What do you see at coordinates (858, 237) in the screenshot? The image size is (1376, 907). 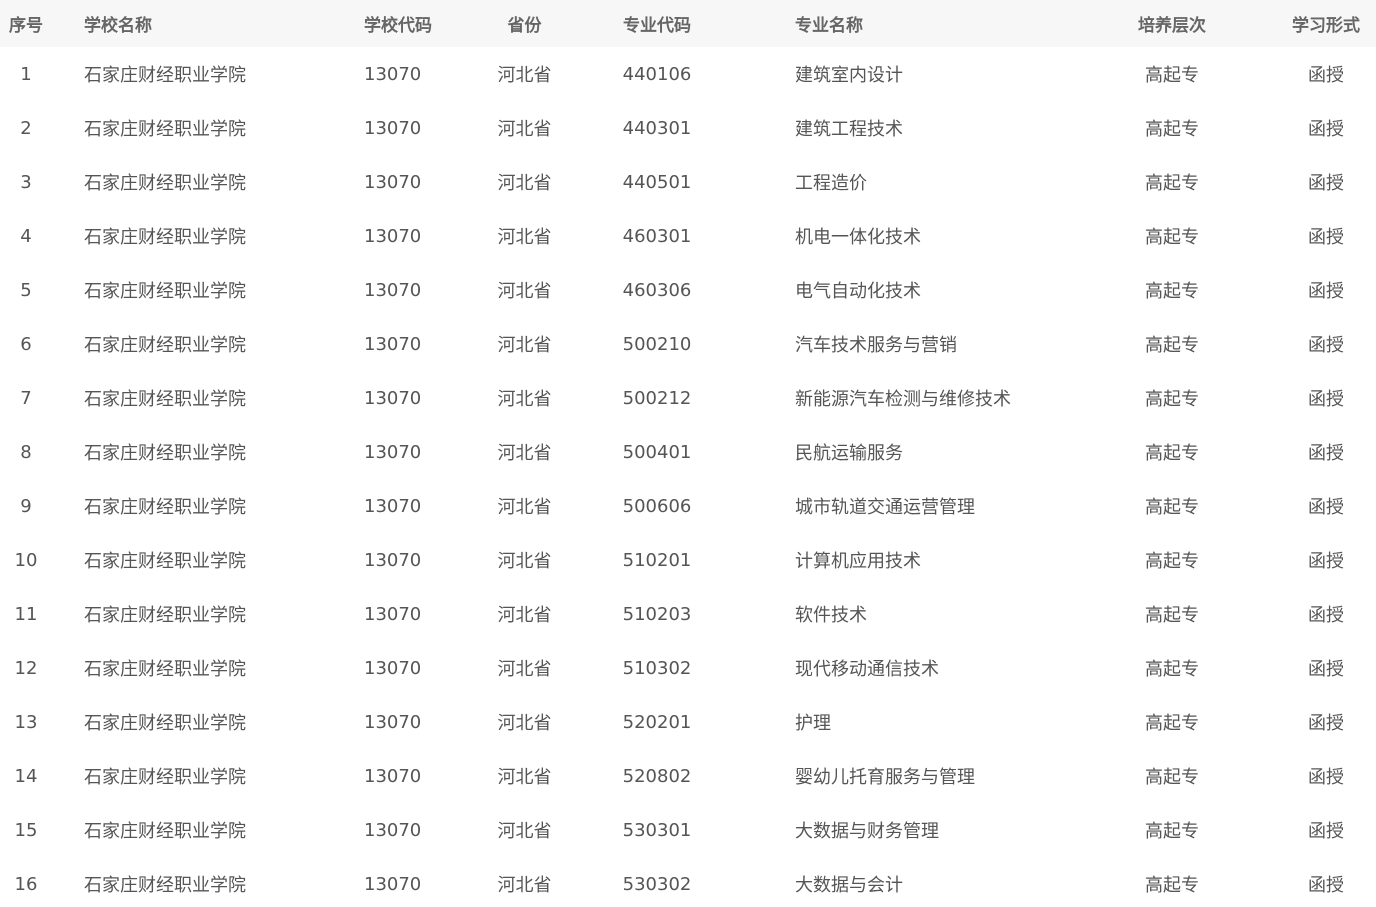 I see `cell-major-name: 机电一体化技术` at bounding box center [858, 237].